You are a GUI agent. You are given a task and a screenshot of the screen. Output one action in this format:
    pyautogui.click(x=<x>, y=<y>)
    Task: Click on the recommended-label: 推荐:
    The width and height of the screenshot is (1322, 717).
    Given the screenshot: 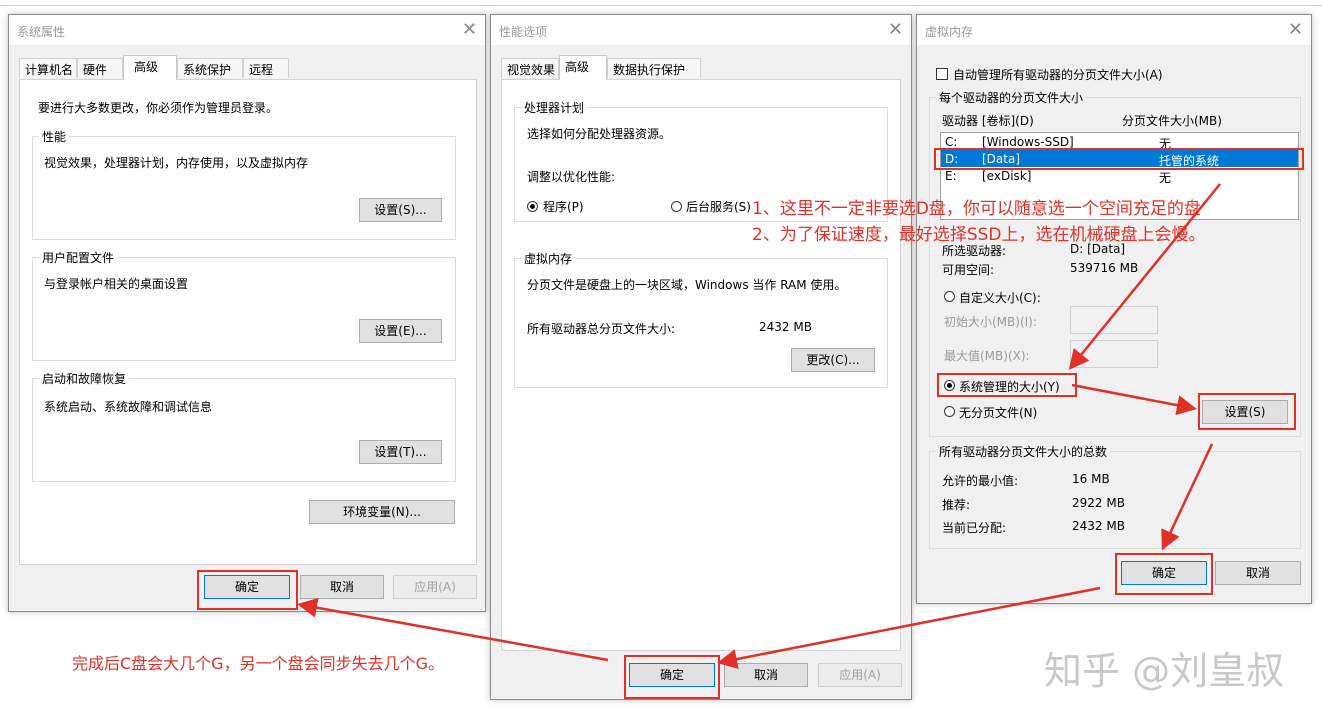 What is the action you would take?
    pyautogui.click(x=956, y=505)
    